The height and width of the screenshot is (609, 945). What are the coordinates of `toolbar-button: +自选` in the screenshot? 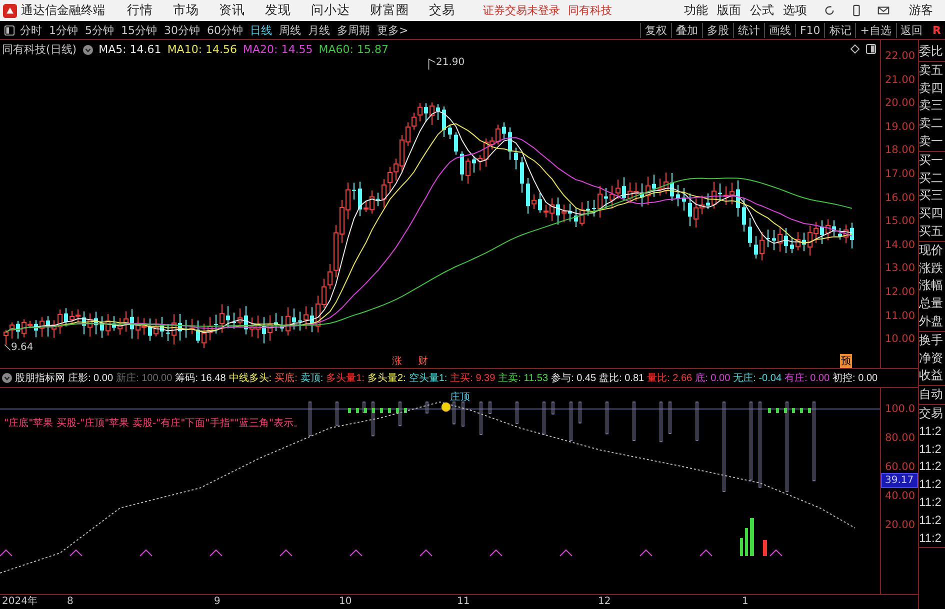 It's located at (875, 30).